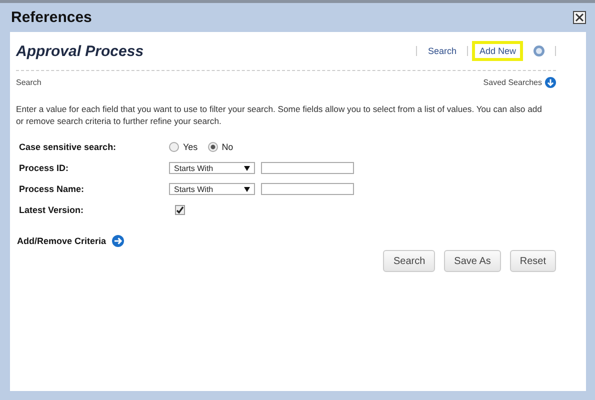 This screenshot has height=400, width=595. I want to click on checkbox, so click(180, 210).